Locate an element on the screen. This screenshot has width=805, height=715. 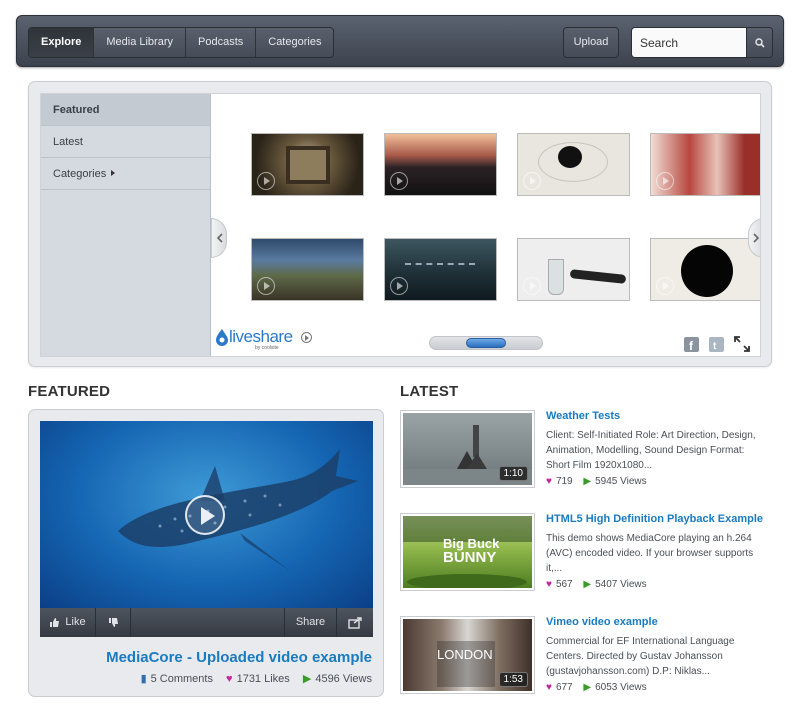
carousel-prev-button is located at coordinates (219, 238).